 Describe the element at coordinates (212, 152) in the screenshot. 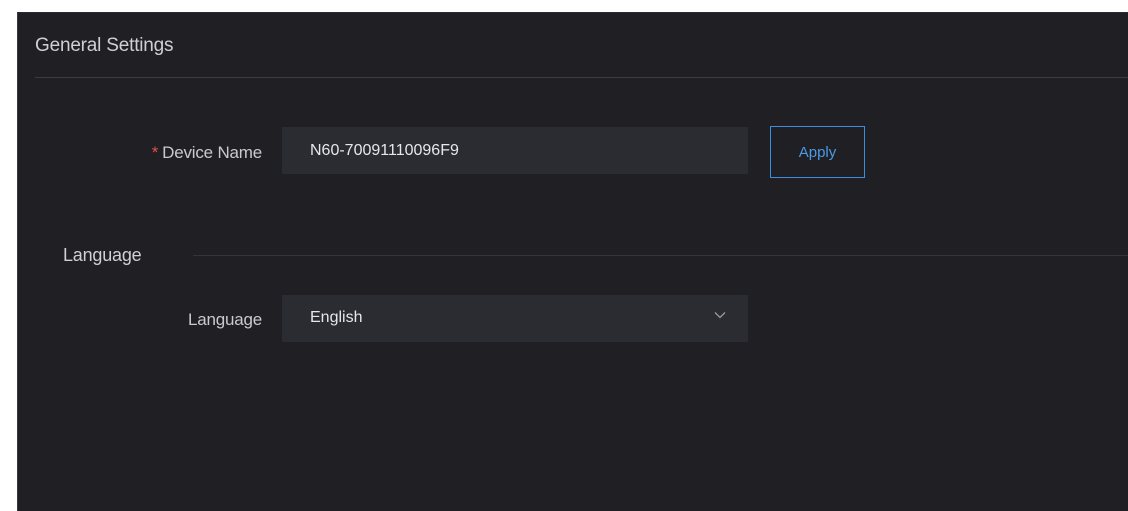

I see `device-name-label-text: Device Name` at that location.